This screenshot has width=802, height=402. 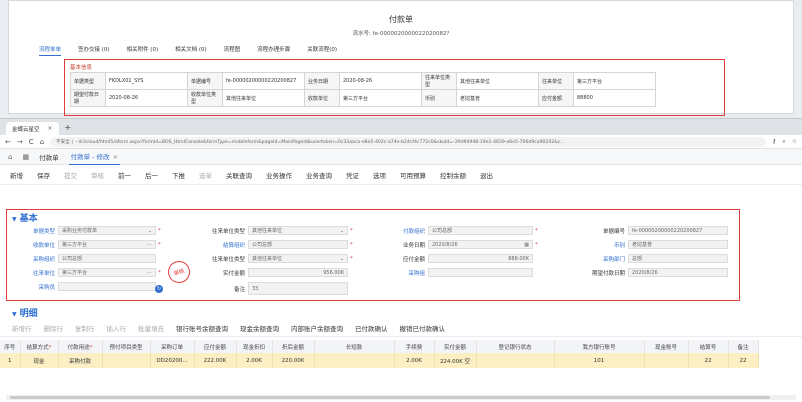 I want to click on payable-amount-input: 888.00K, so click(x=480, y=258).